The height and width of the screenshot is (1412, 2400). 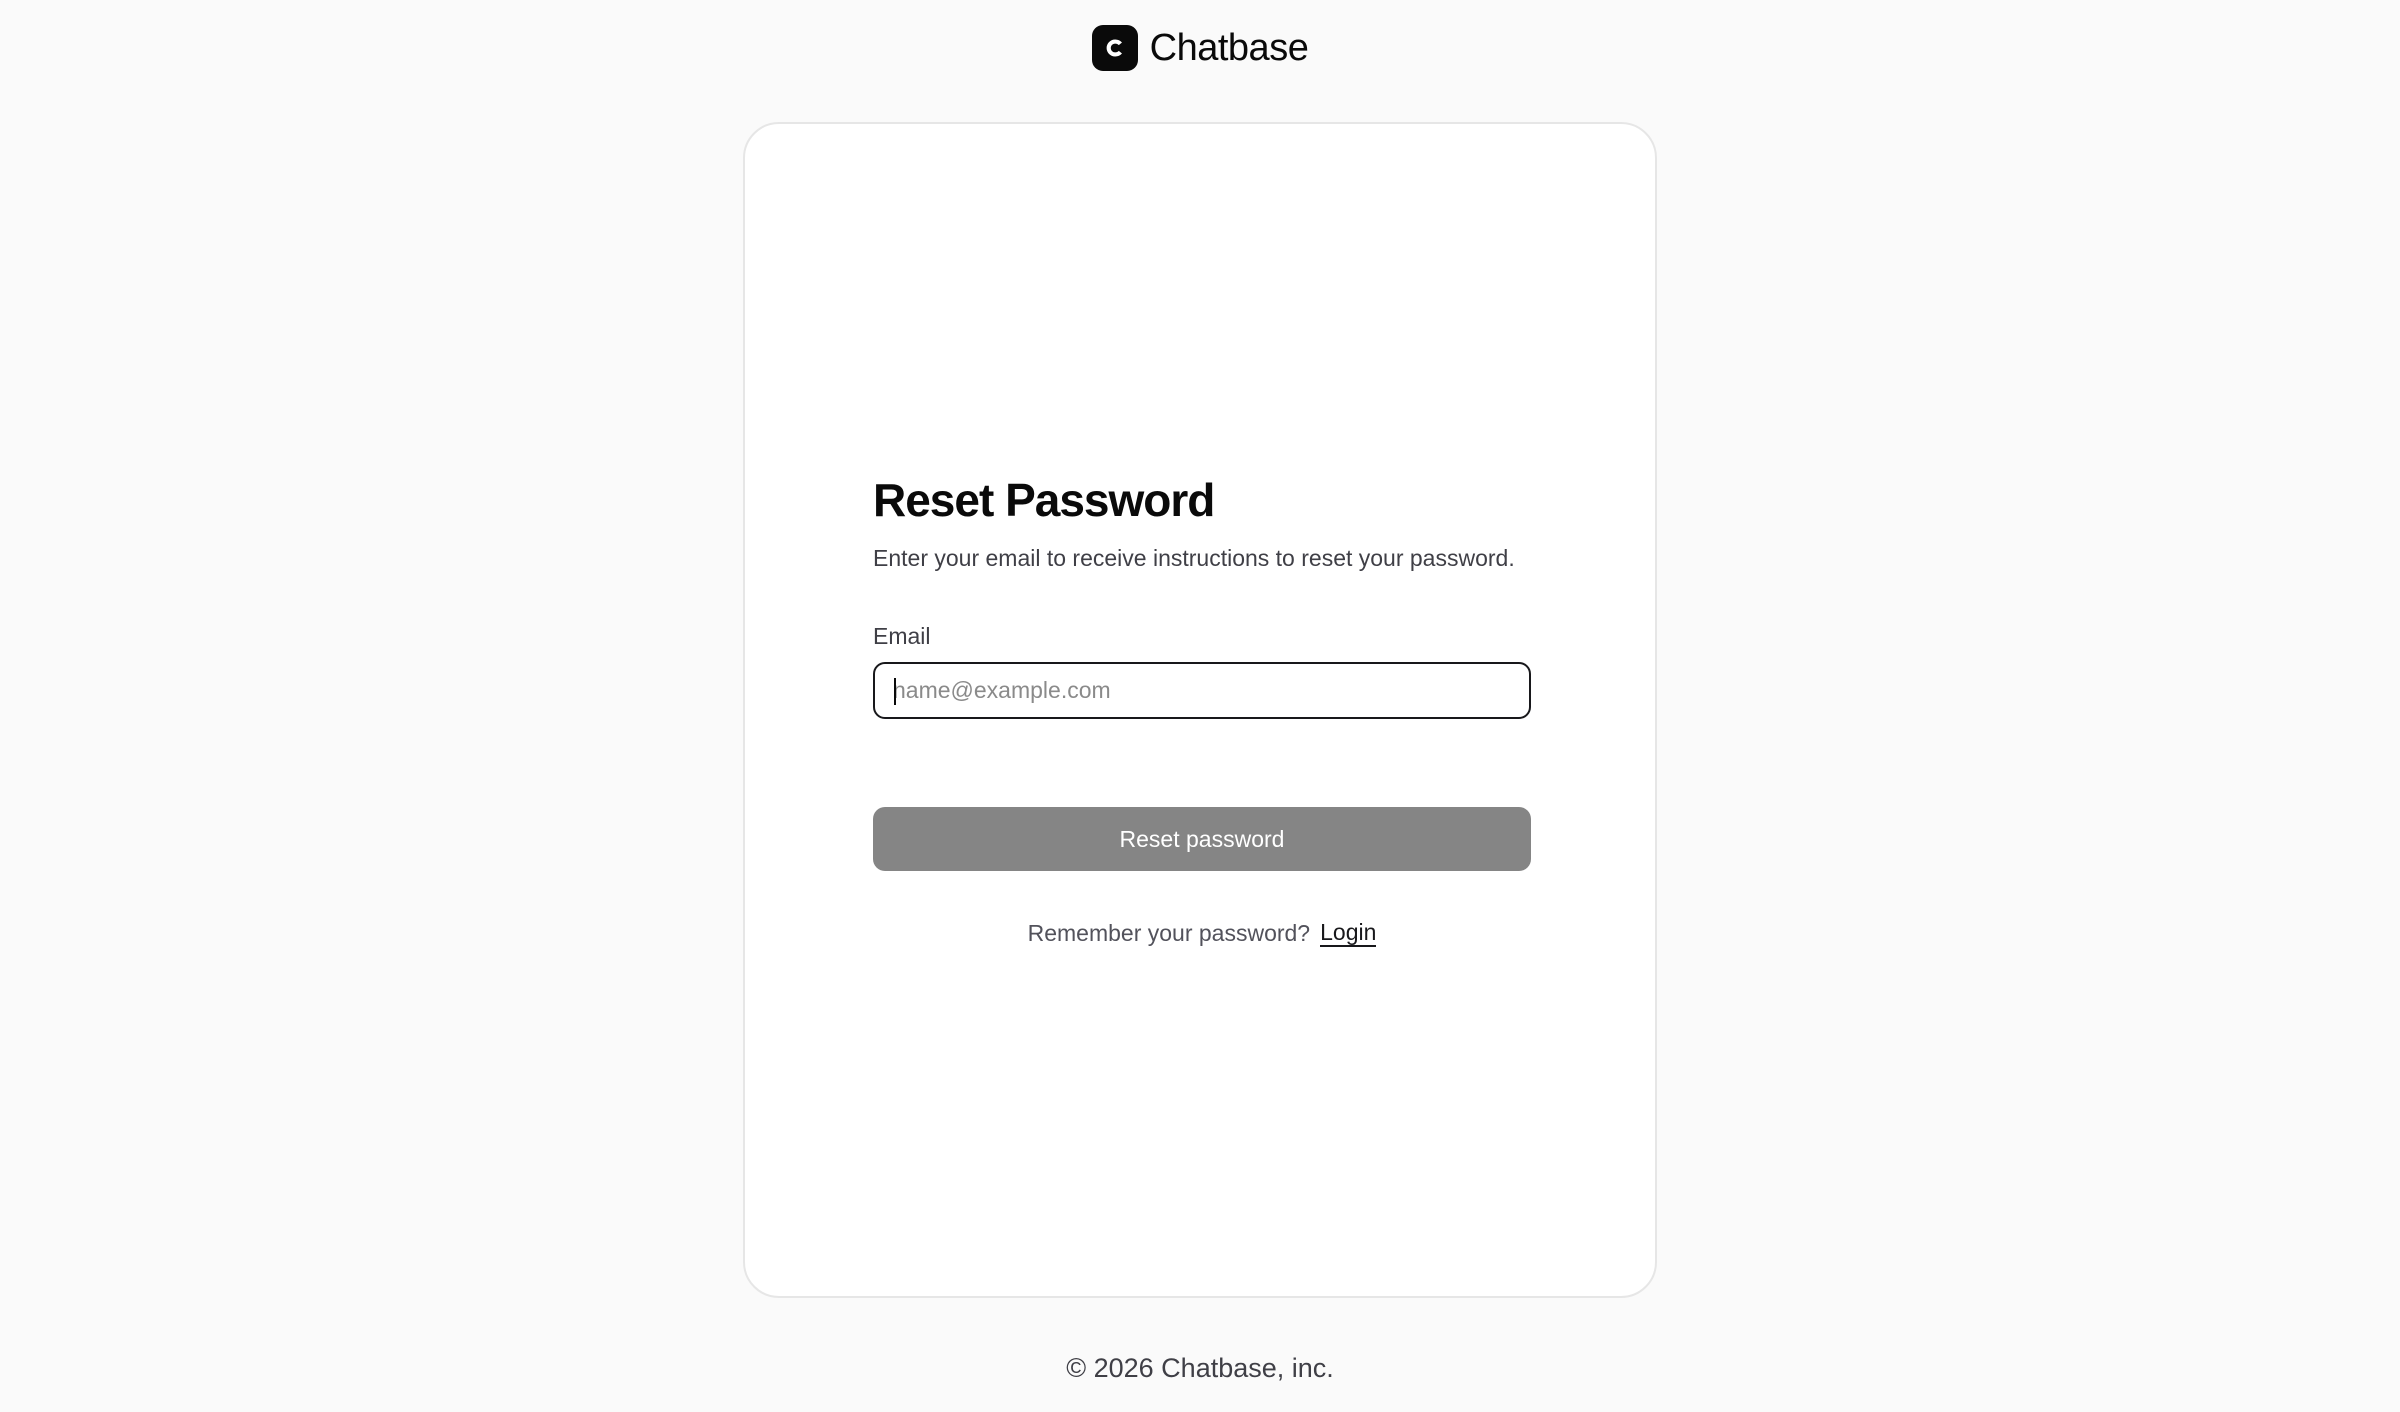 What do you see at coordinates (1348, 933) in the screenshot?
I see `login-link: Login` at bounding box center [1348, 933].